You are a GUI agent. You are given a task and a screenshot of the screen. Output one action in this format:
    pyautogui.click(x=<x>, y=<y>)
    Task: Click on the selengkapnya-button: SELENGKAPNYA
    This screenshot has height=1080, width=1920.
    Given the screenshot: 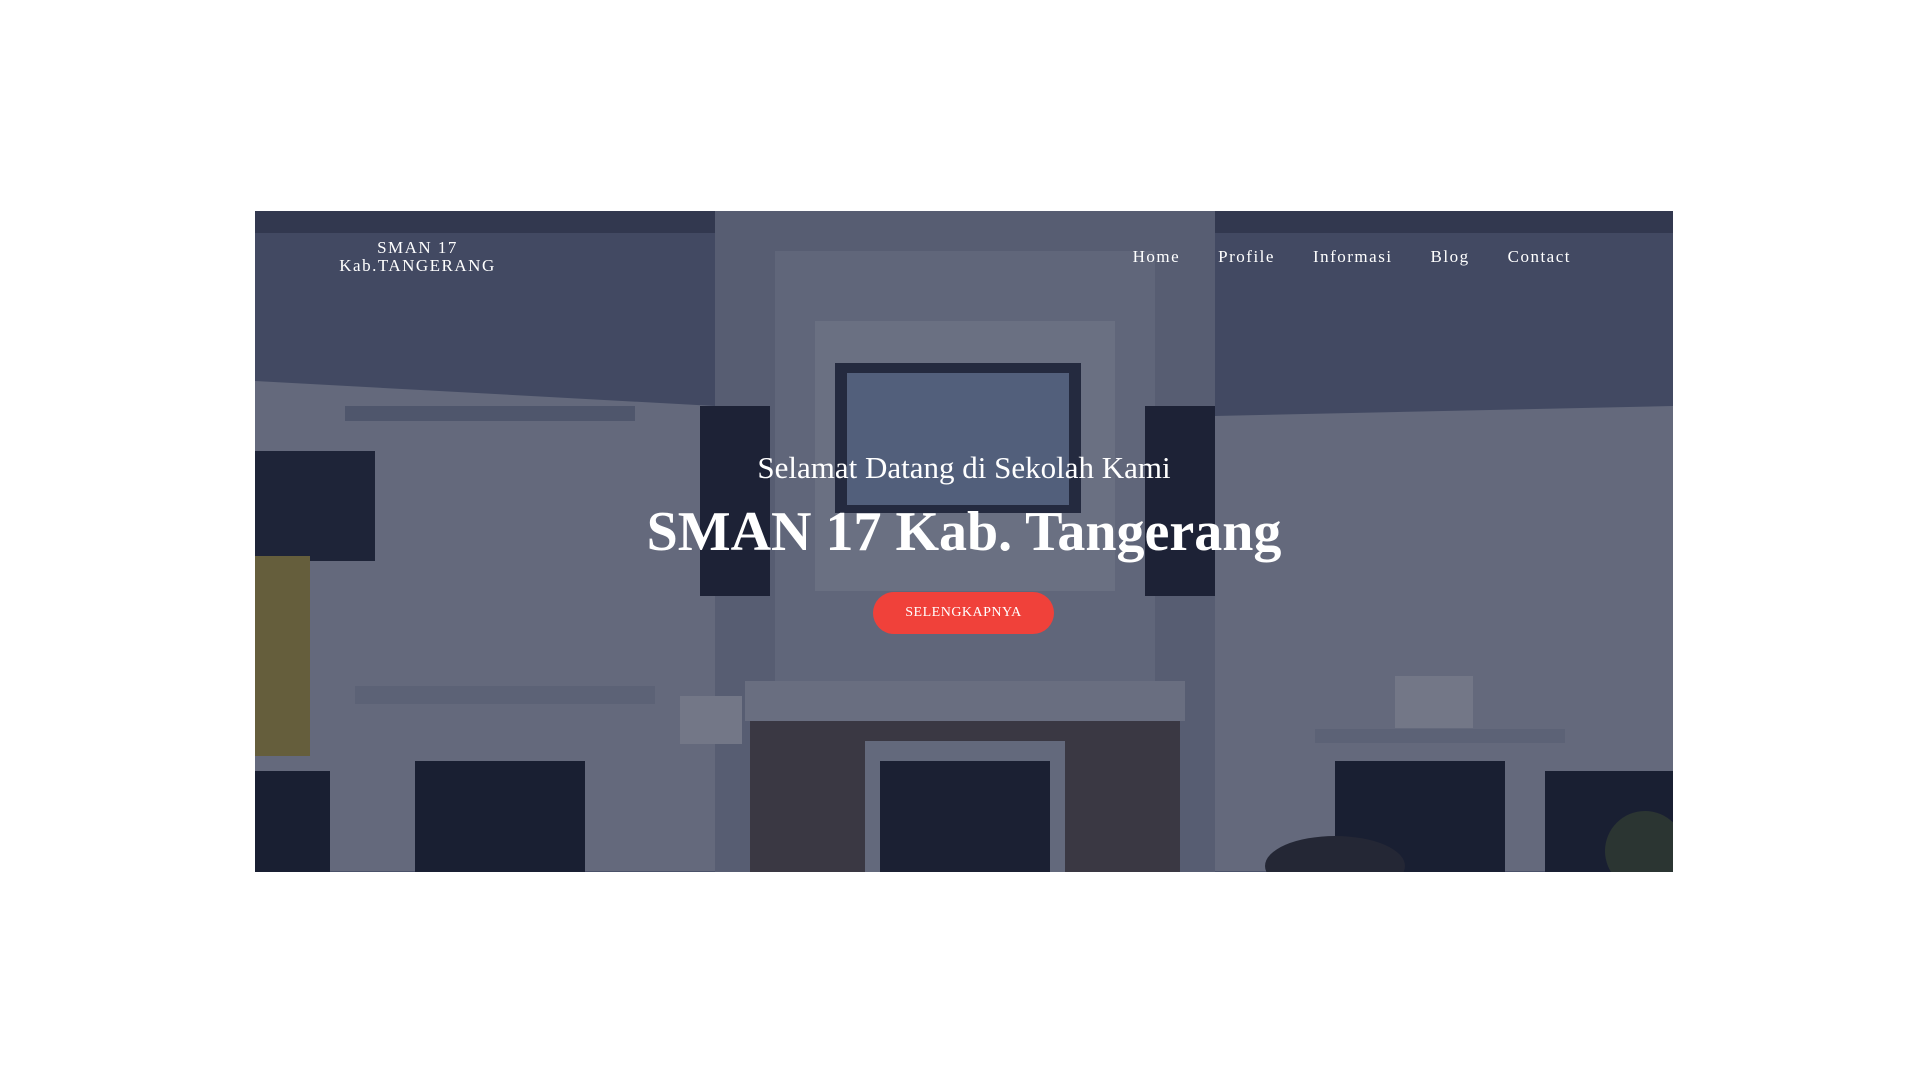 What is the action you would take?
    pyautogui.click(x=963, y=613)
    